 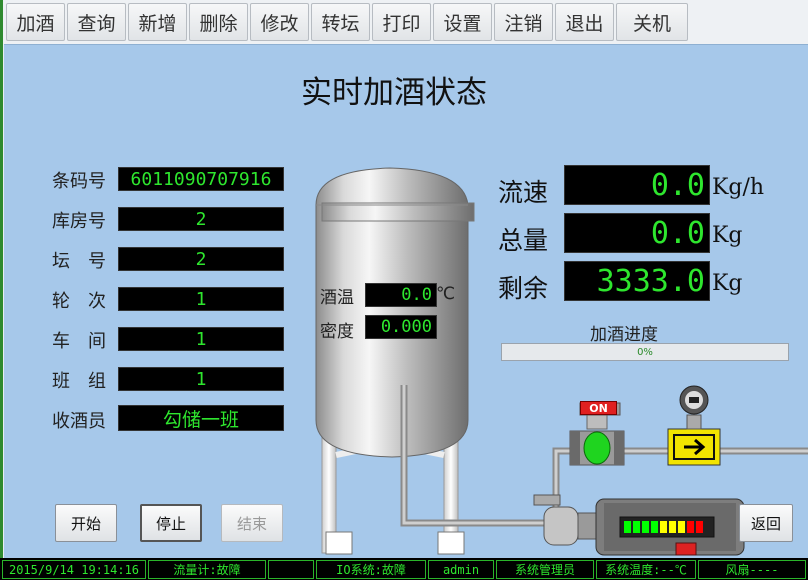 What do you see at coordinates (35, 22) in the screenshot?
I see `menu-add-liquor: 加酒` at bounding box center [35, 22].